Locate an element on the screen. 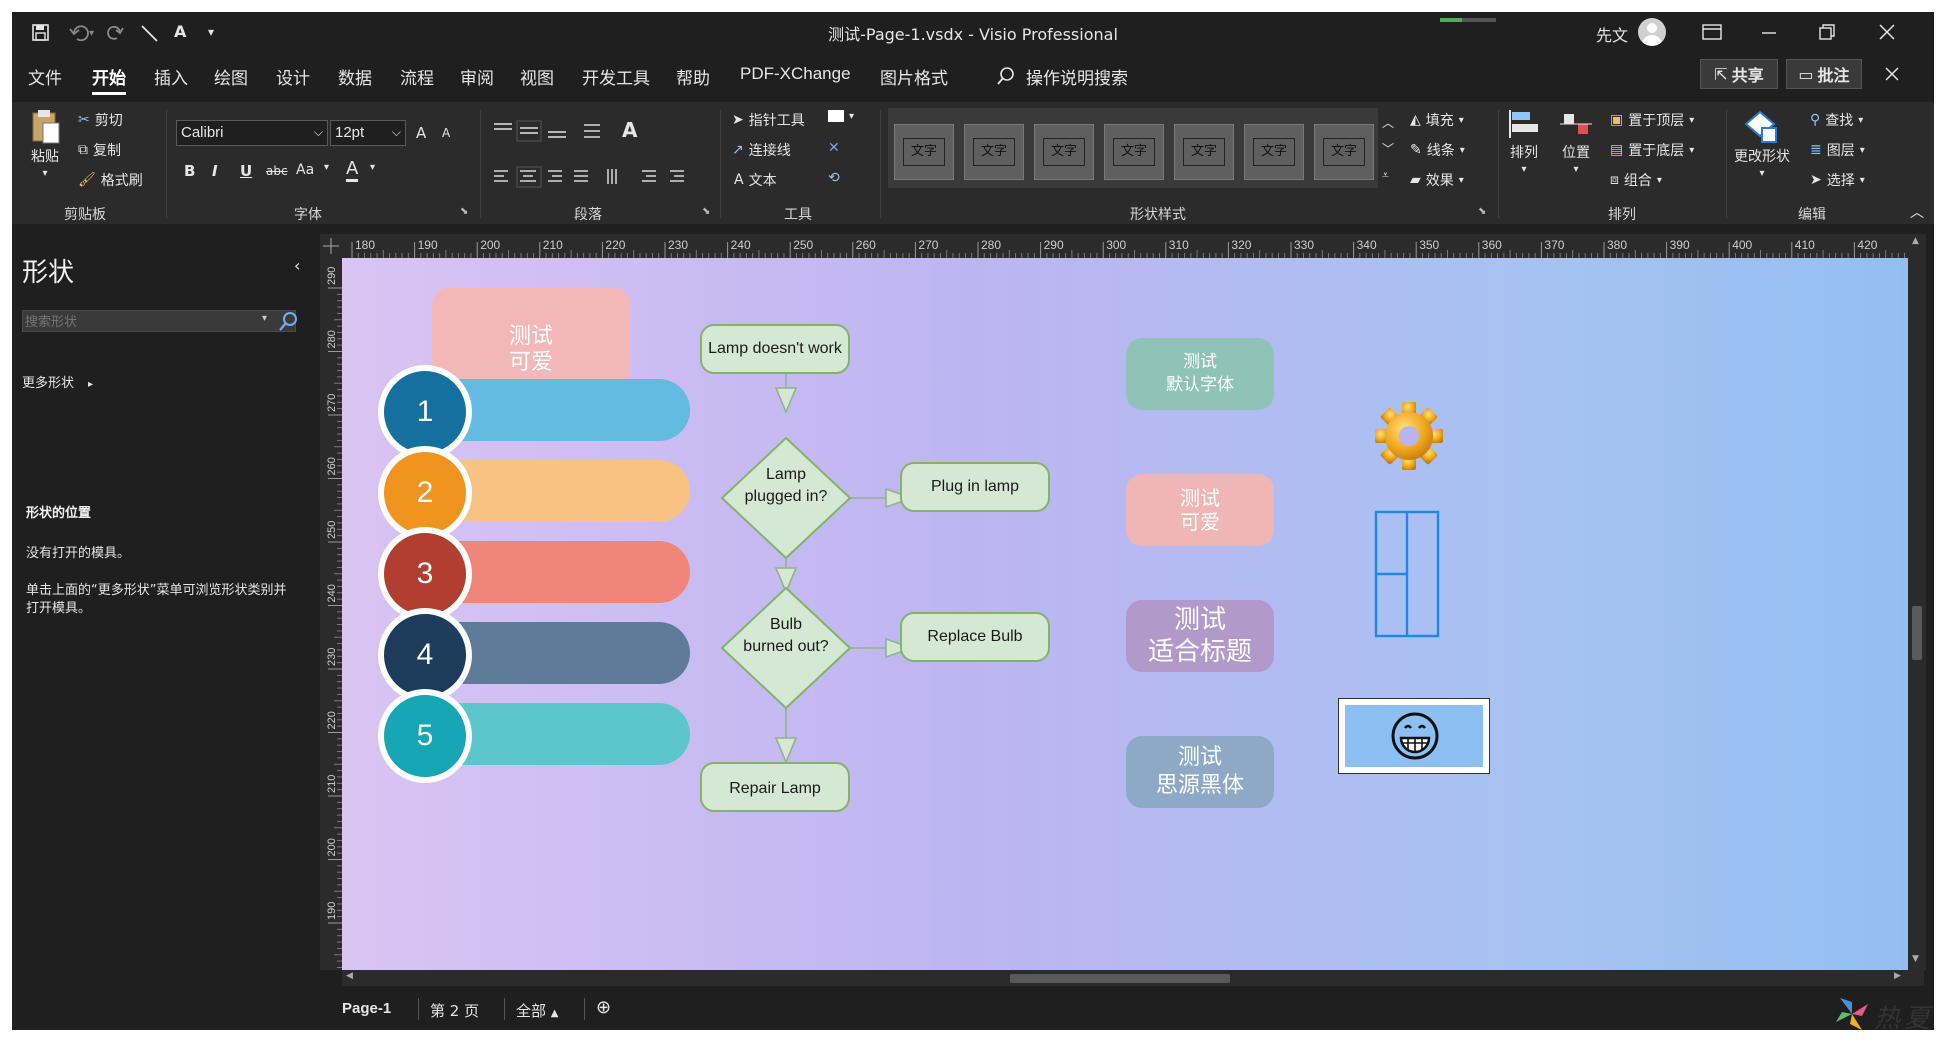 This screenshot has height=1043, width=1944. add-page-icon: ⊕ is located at coordinates (603, 1007).